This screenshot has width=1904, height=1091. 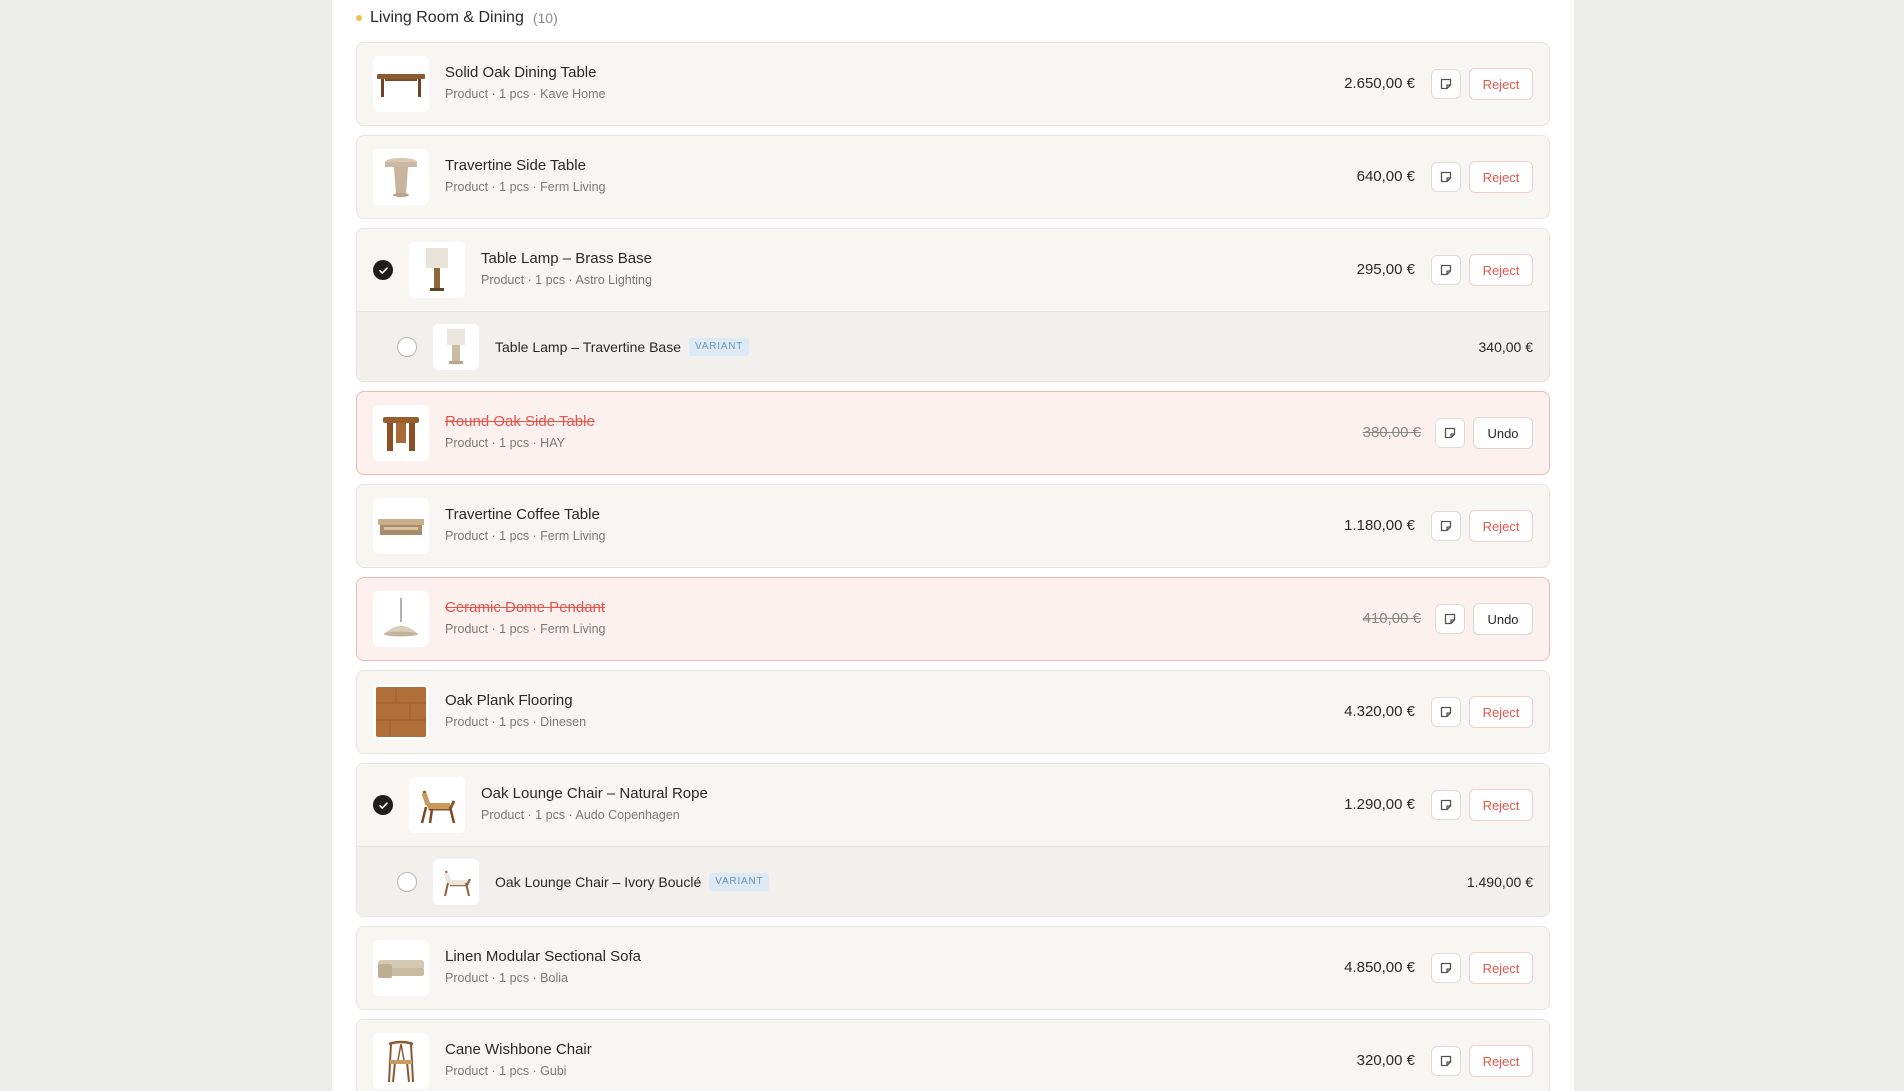 I want to click on product-name: Linen Modular Sectional Sofa, so click(x=543, y=956).